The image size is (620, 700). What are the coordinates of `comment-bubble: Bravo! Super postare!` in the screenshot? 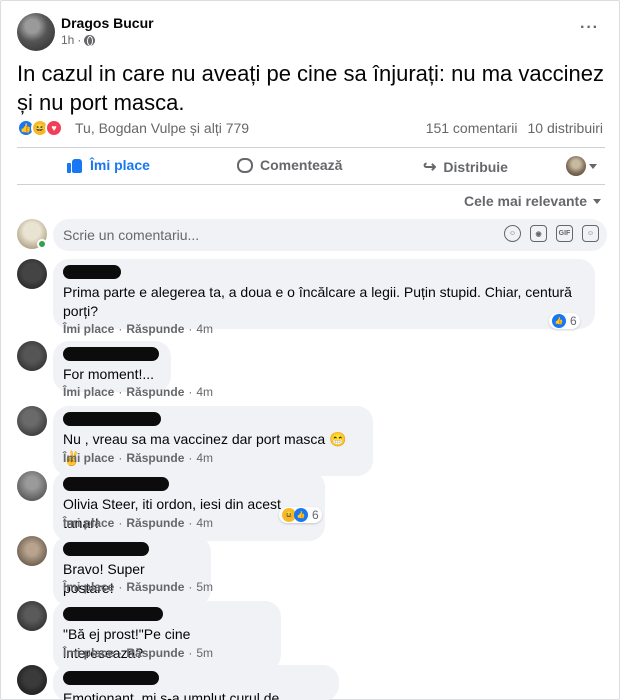 It's located at (132, 571).